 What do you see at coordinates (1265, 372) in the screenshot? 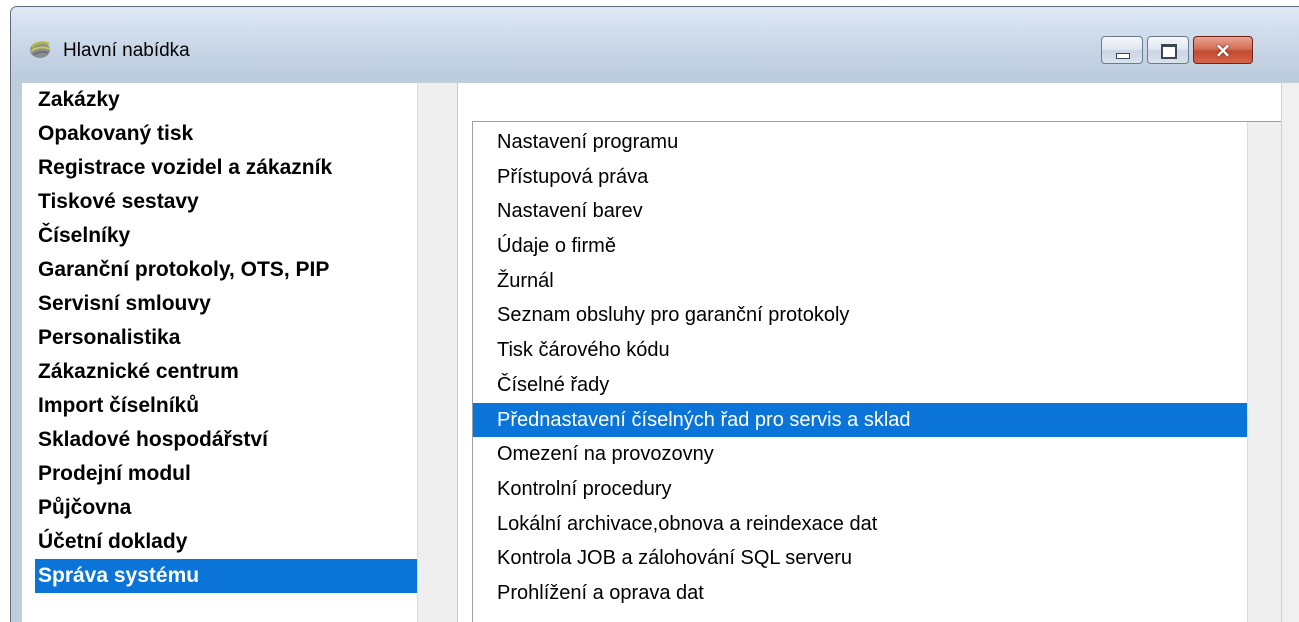
I see `submenu-scrollbar` at bounding box center [1265, 372].